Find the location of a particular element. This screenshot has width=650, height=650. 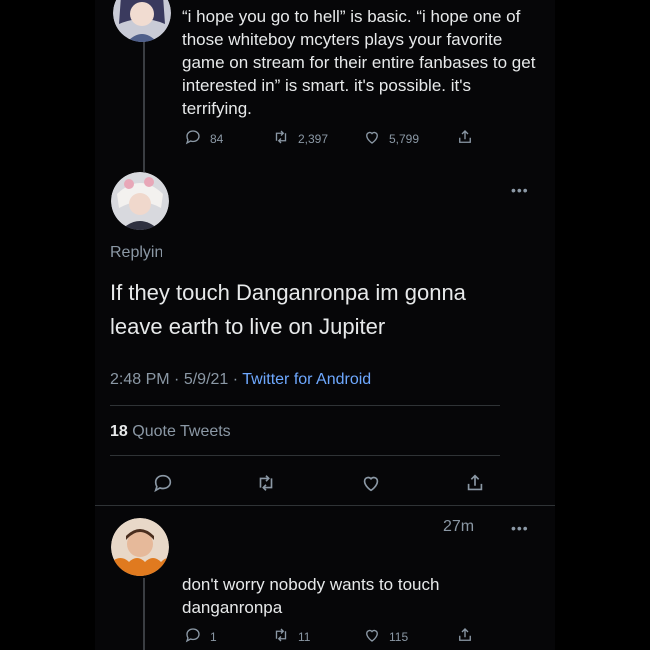

reply-share-button is located at coordinates (465, 636).